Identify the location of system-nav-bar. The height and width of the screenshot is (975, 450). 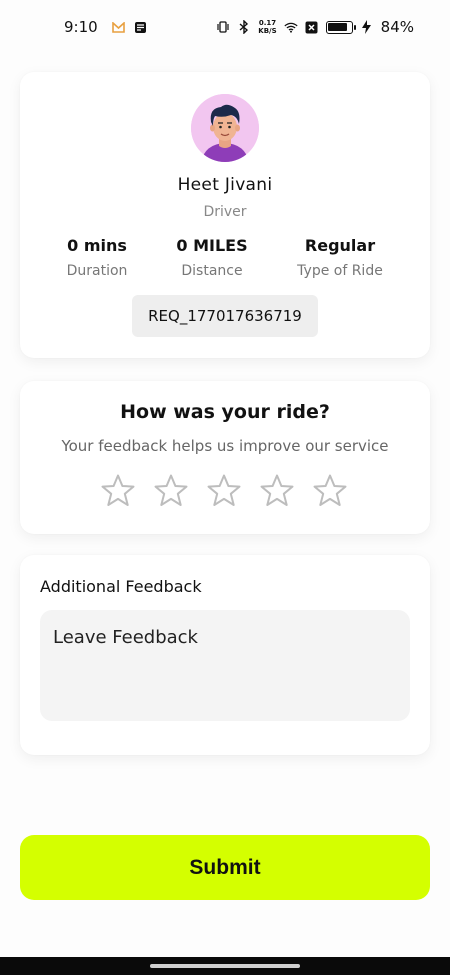
(225, 966).